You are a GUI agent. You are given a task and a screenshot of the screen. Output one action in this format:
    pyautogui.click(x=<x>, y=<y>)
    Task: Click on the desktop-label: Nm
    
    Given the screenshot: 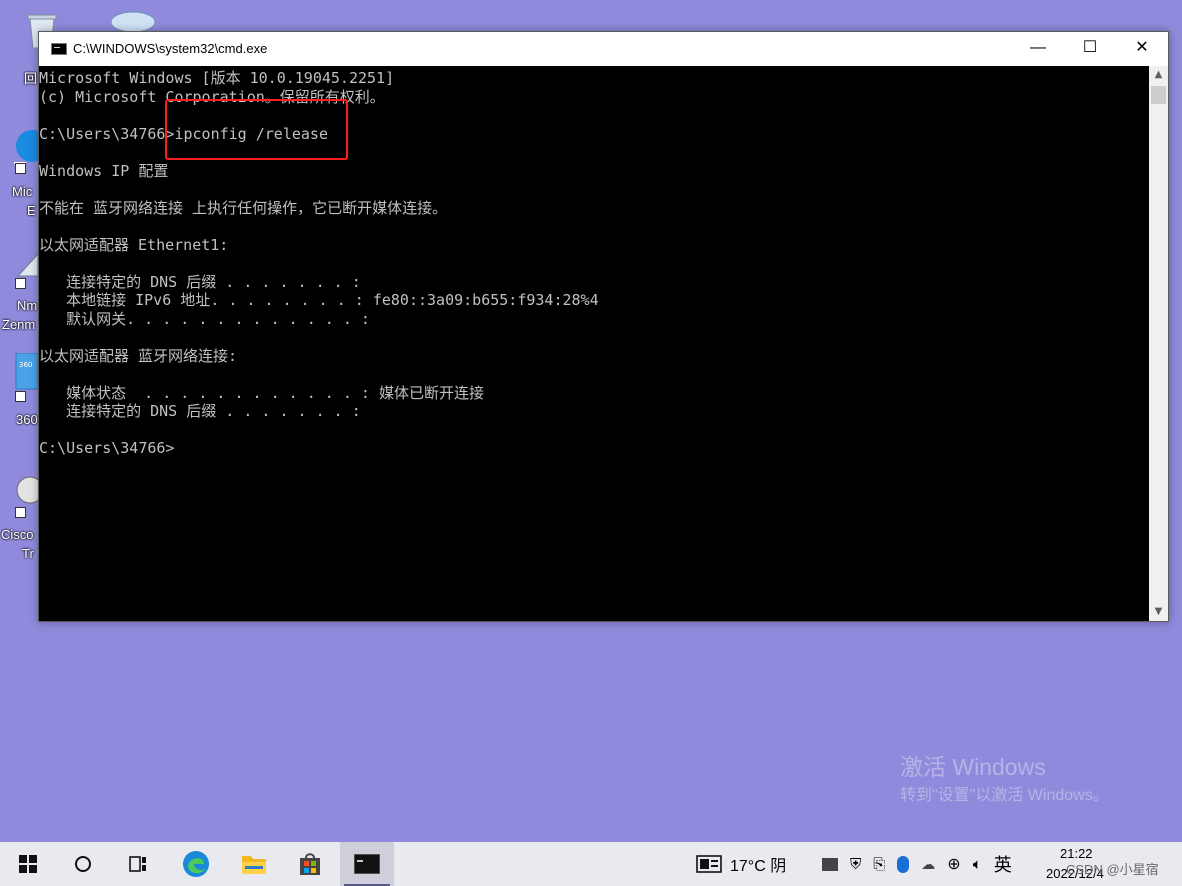 What is the action you would take?
    pyautogui.click(x=27, y=305)
    